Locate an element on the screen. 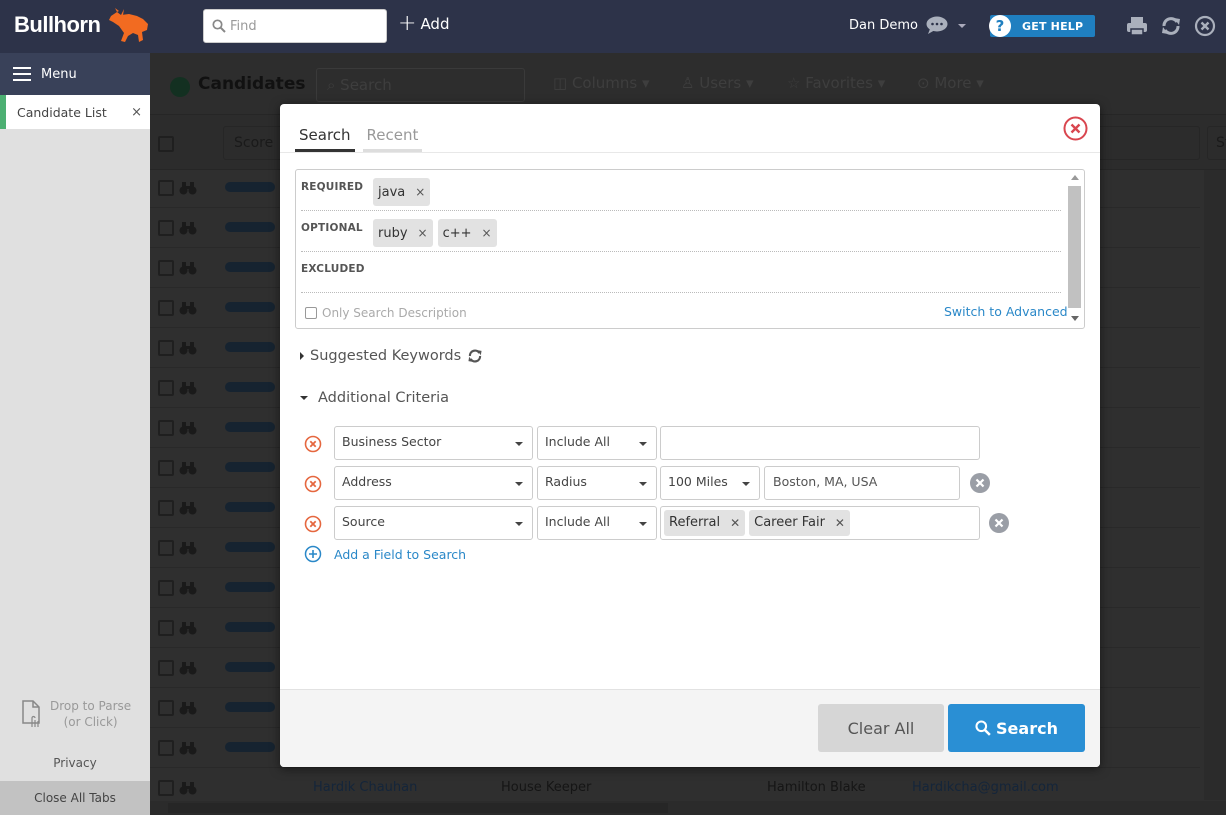 Image resolution: width=1226 pixels, height=815 pixels. checkbox-box is located at coordinates (311, 313).